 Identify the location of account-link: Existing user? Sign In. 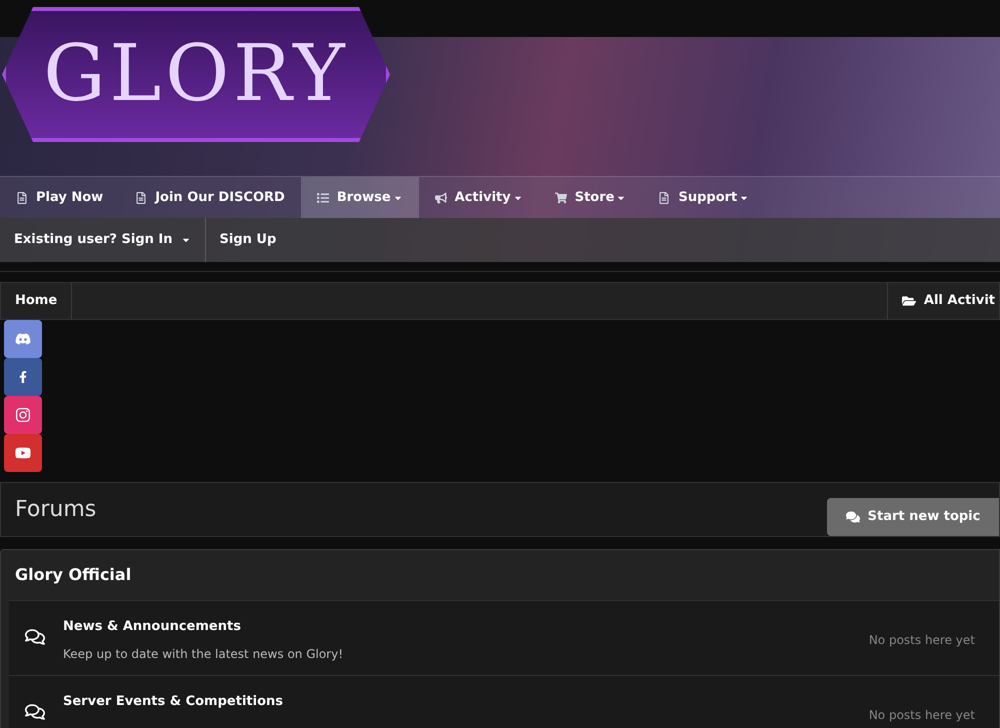
(102, 240).